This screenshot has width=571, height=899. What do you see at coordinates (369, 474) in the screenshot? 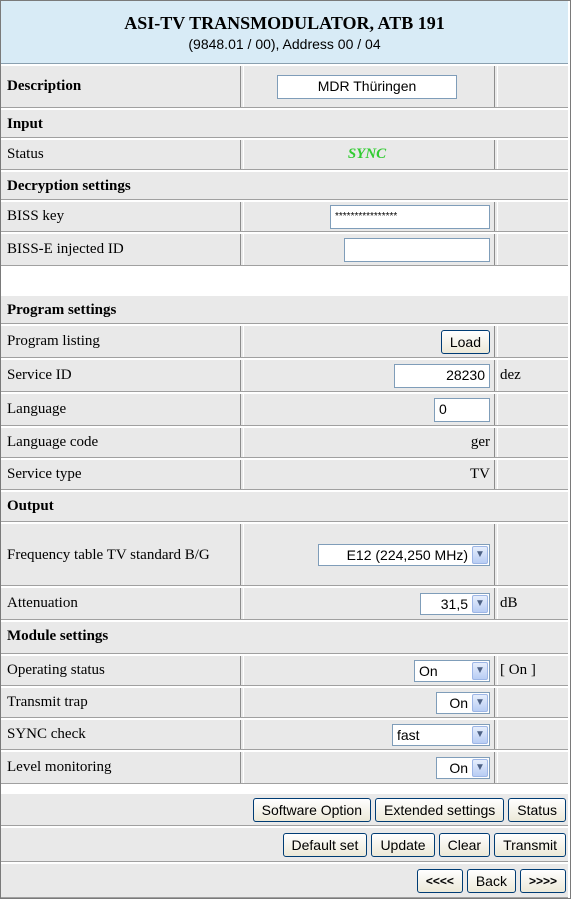
I see `service-type-value: TV` at bounding box center [369, 474].